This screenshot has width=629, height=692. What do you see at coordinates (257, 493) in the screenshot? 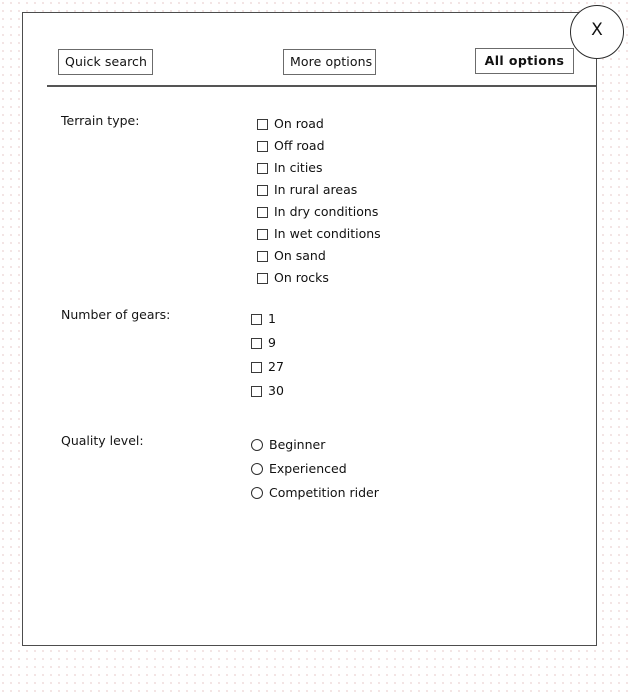
I see `radio-competition-rider` at bounding box center [257, 493].